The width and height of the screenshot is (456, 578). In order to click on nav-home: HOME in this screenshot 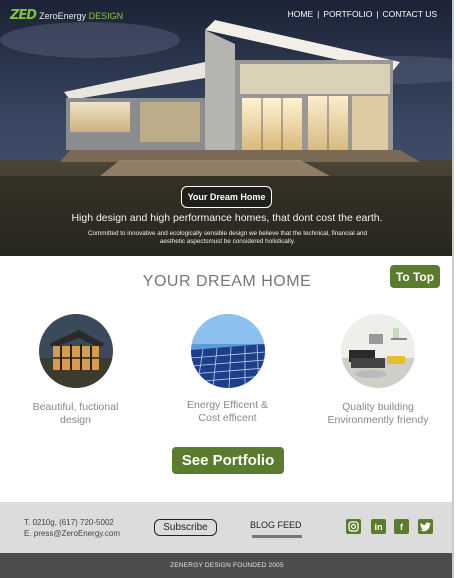, I will do `click(301, 14)`.